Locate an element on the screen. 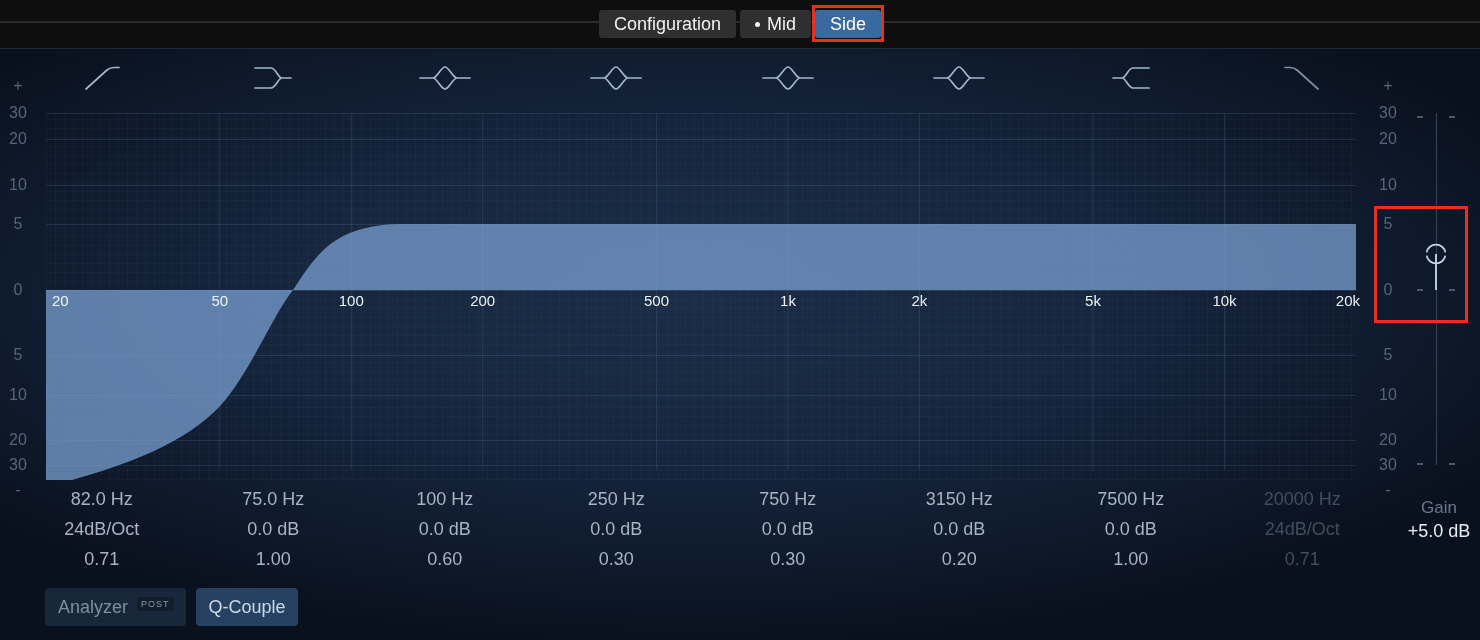 The image size is (1480, 640). frequency-label: 200 is located at coordinates (483, 301).